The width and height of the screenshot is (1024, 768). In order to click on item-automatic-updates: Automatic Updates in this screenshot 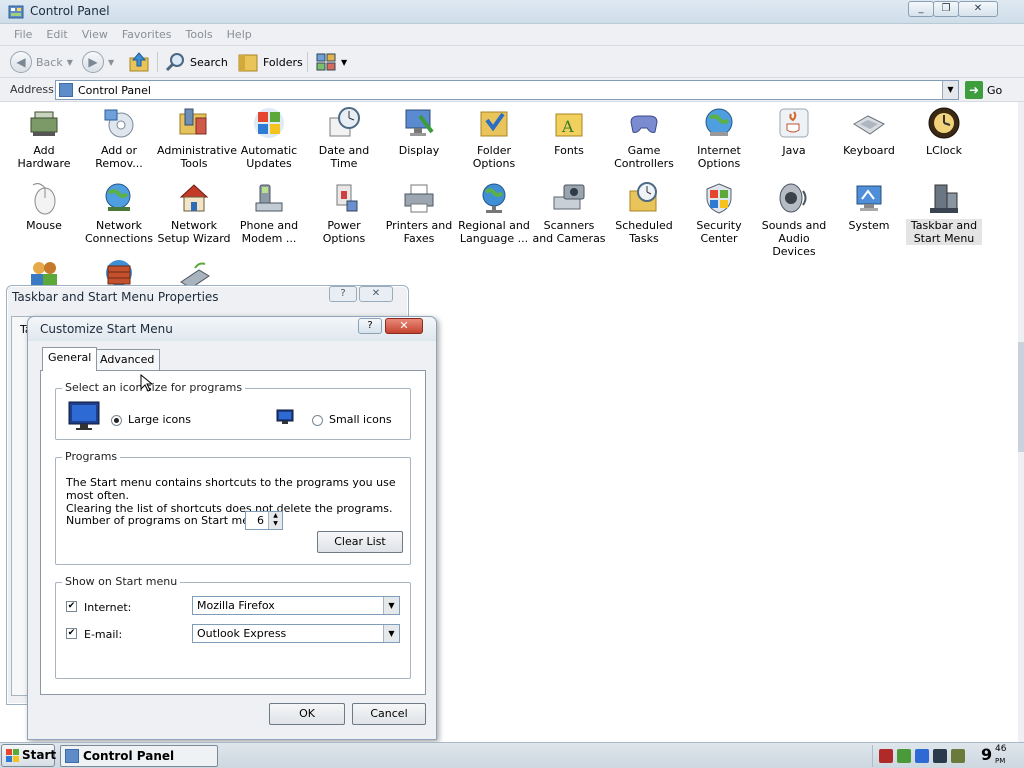, I will do `click(269, 137)`.